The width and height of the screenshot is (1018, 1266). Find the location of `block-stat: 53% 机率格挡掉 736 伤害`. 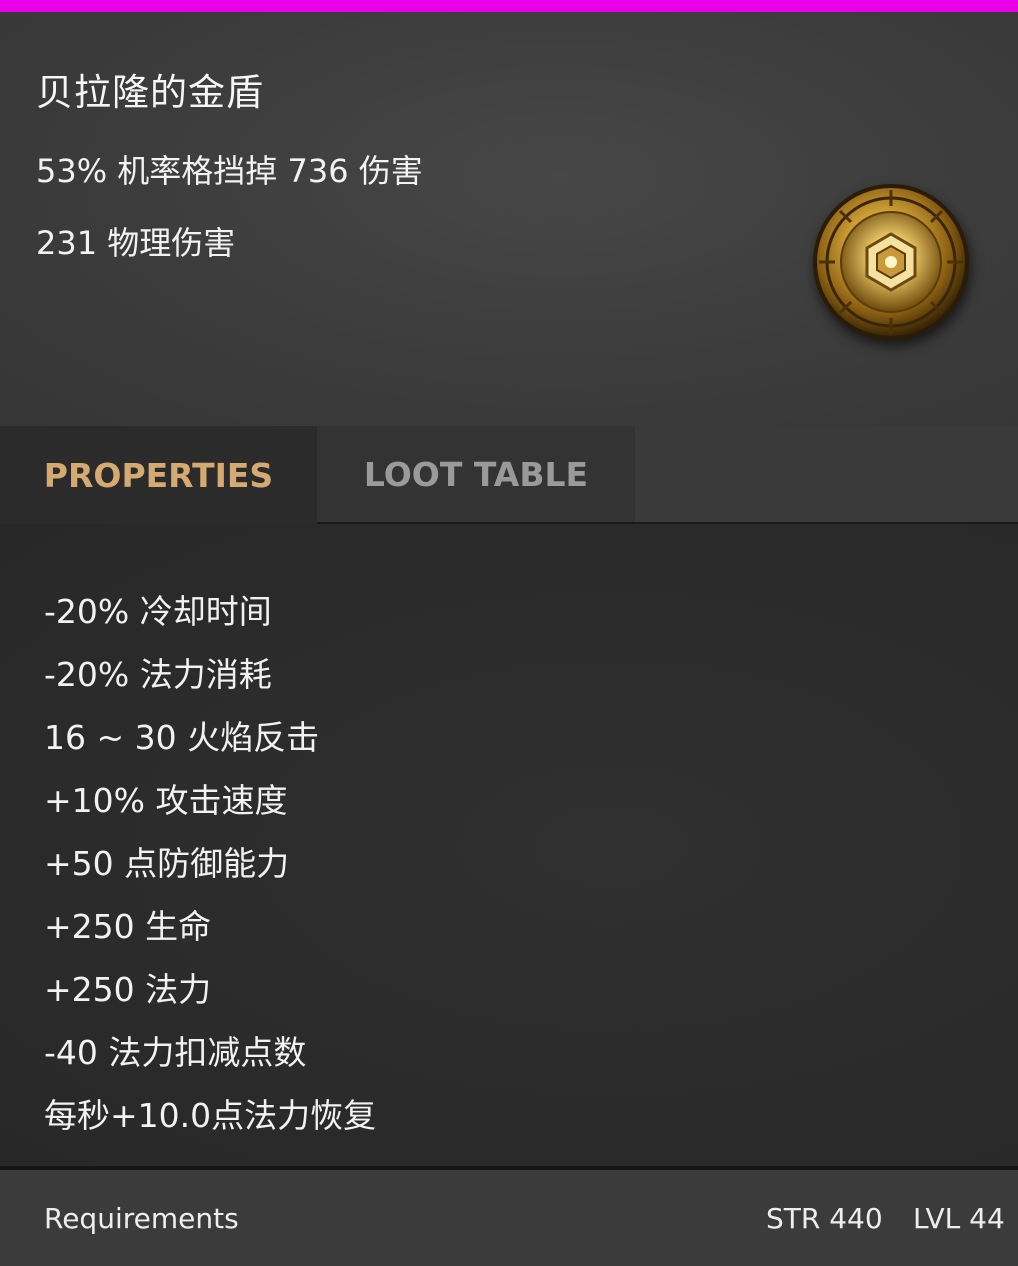

block-stat: 53% 机率格挡掉 736 伤害 is located at coordinates (229, 171).